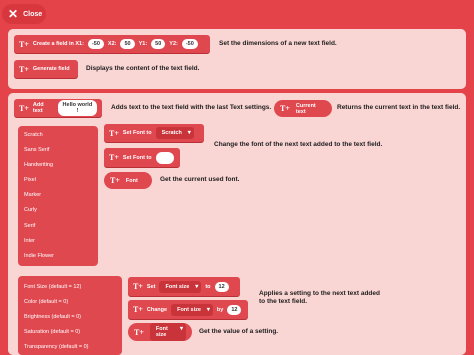 The image size is (474, 355). I want to click on font-option: Curly, so click(58, 210).